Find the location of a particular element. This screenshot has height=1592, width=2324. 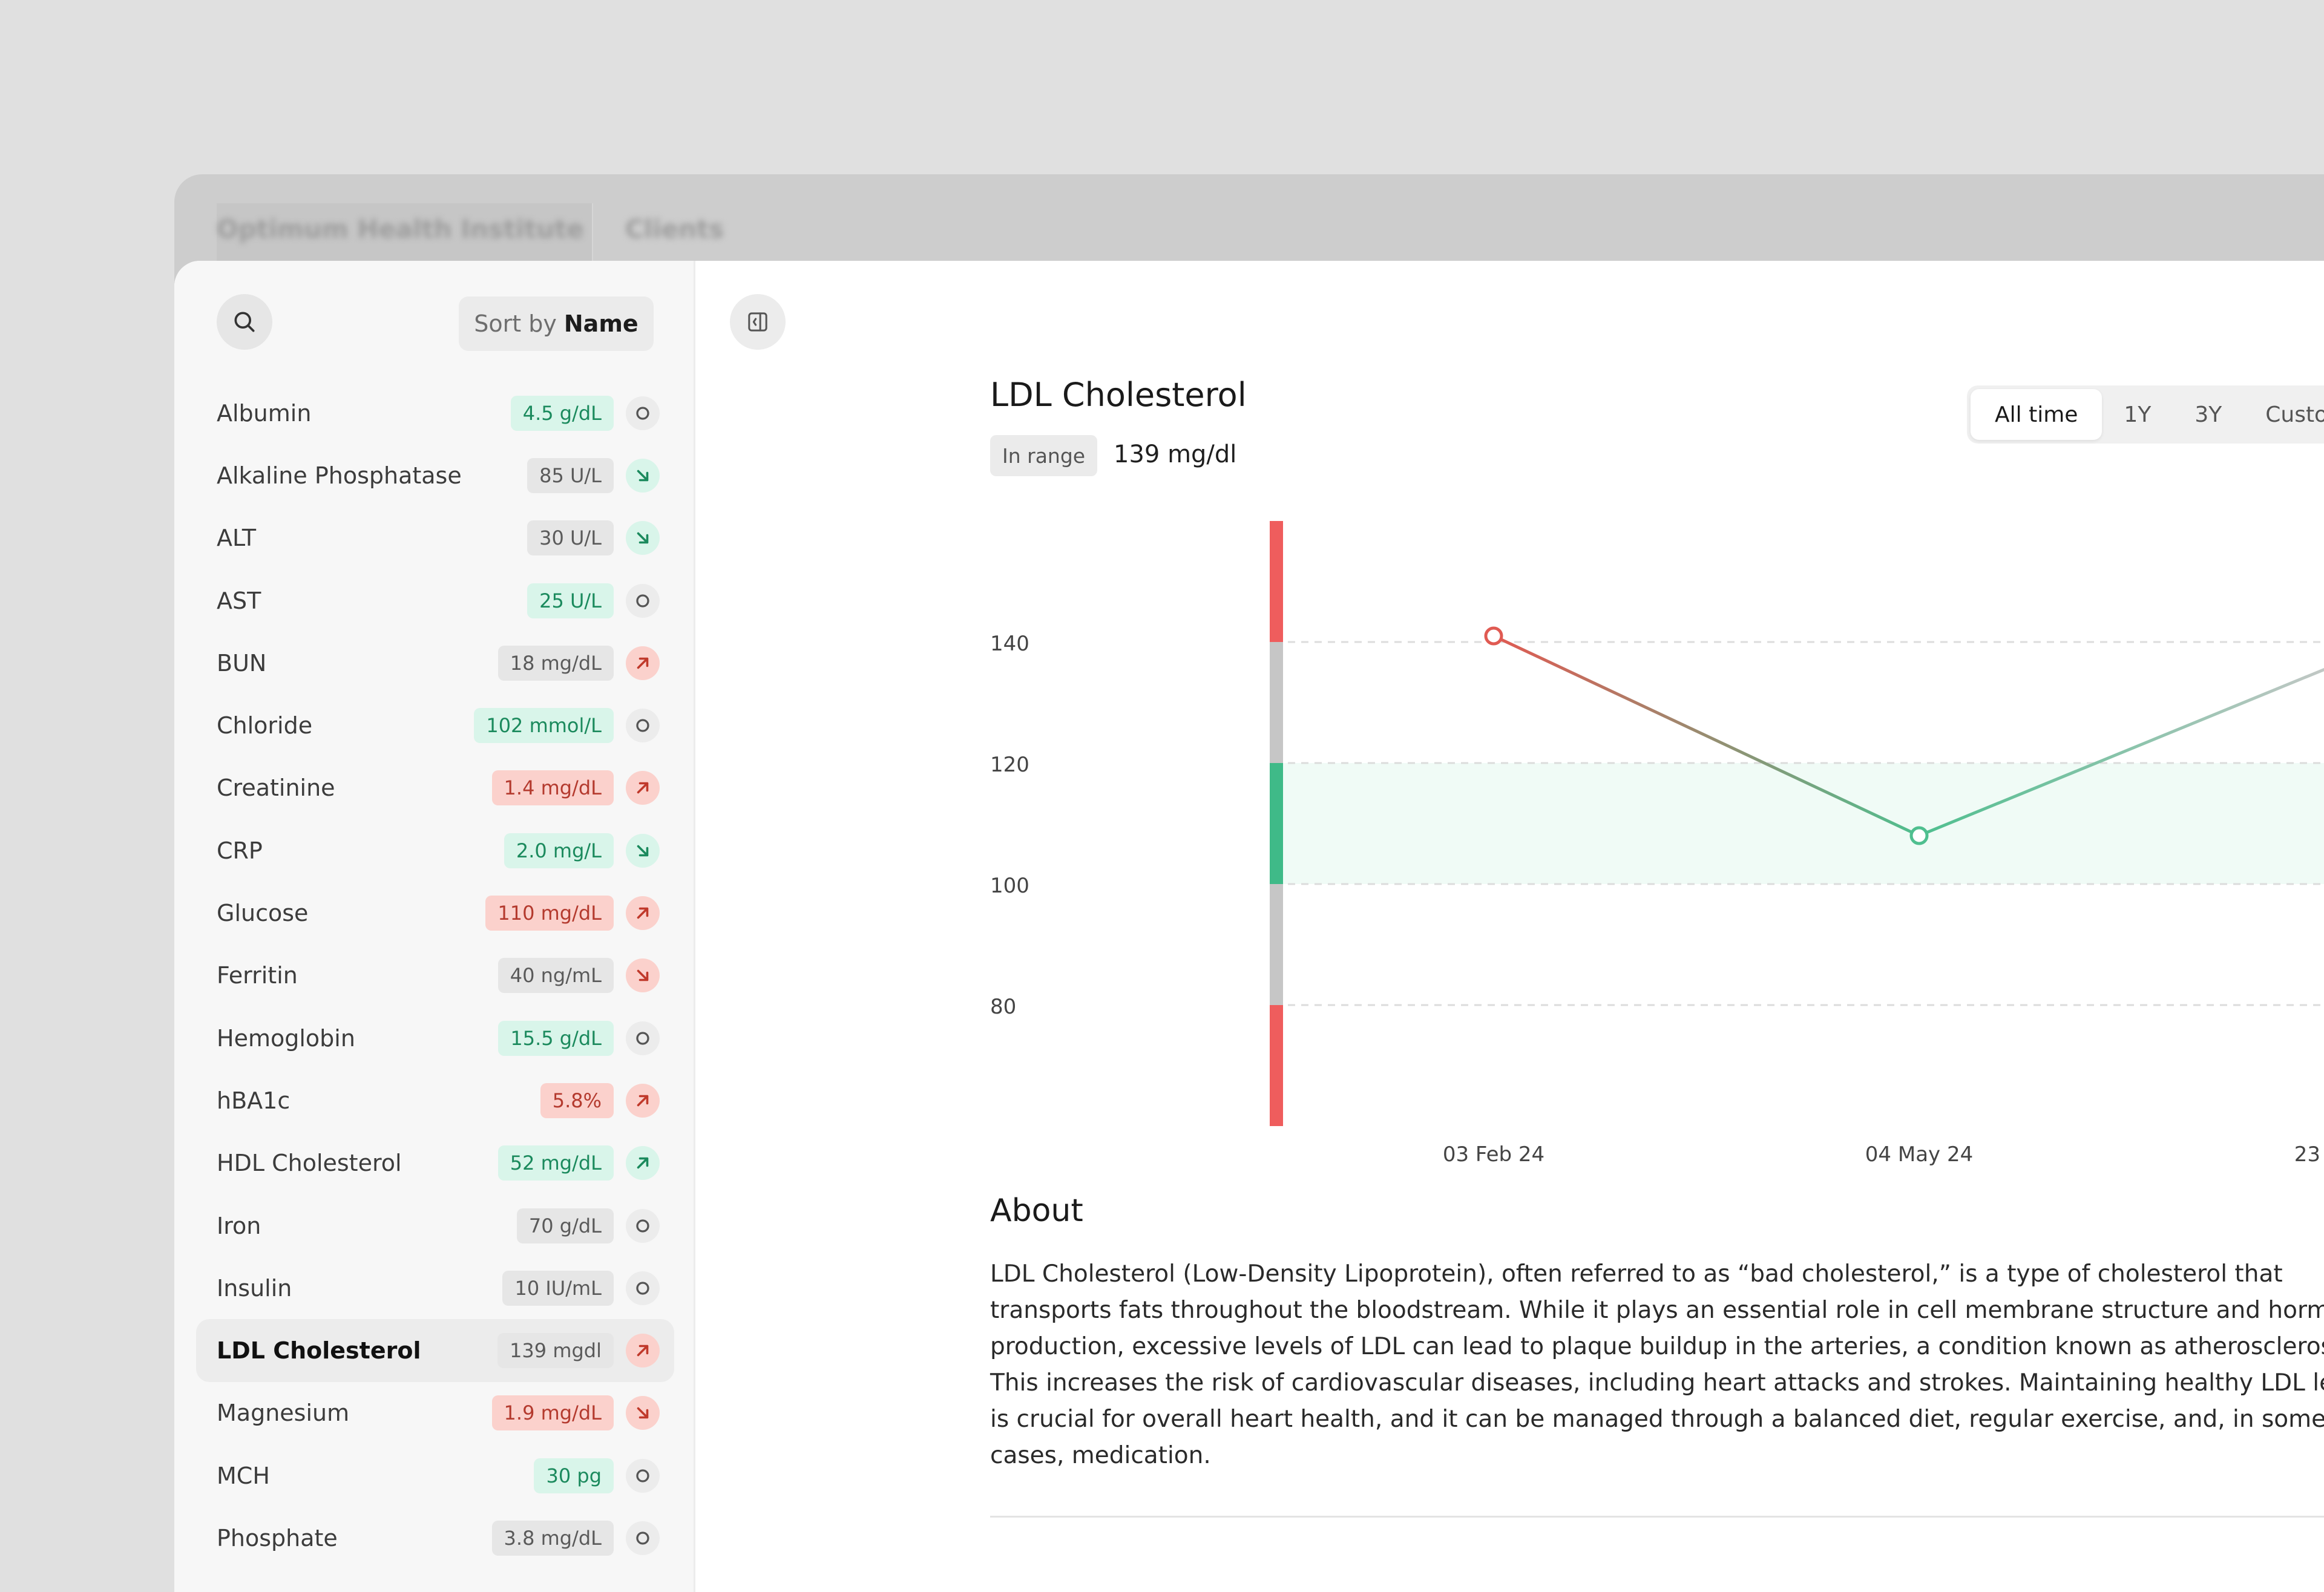

biomarker-name: AST is located at coordinates (239, 600).